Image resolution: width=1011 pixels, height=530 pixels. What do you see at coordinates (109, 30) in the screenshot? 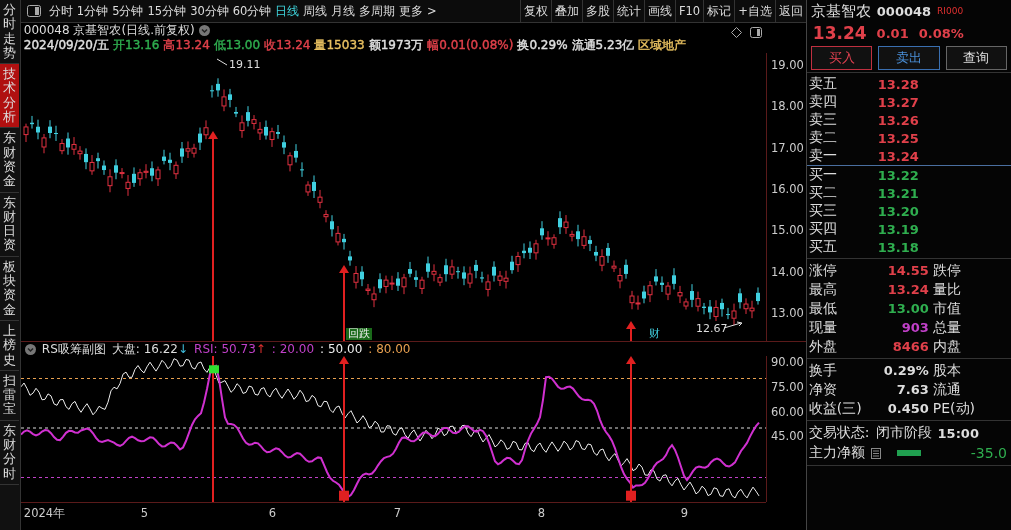
I see `chart-title: 000048 京基智农(日线.前复权)` at bounding box center [109, 30].